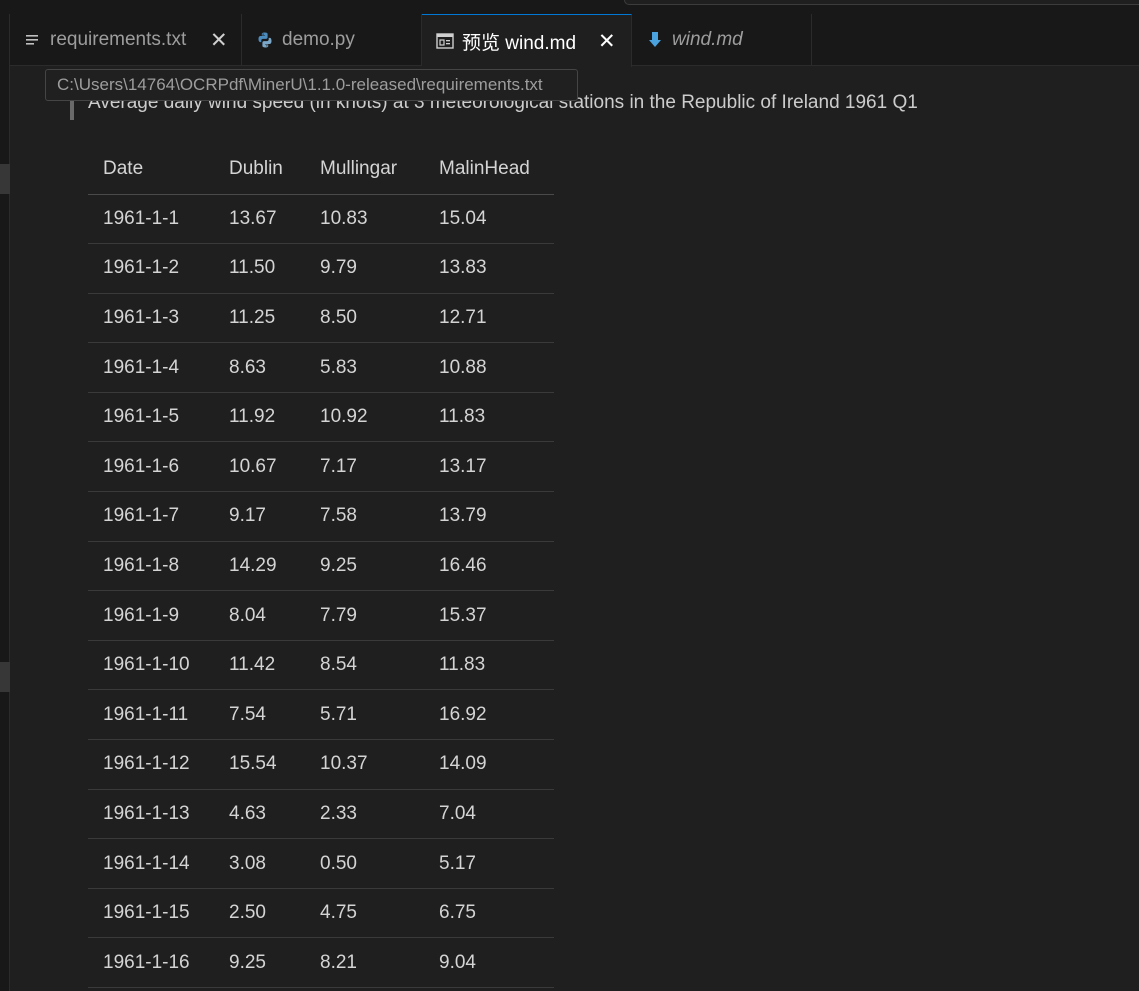 This screenshot has width=1139, height=991. Describe the element at coordinates (151, 962) in the screenshot. I see `table-cell: 1961-1-16` at that location.